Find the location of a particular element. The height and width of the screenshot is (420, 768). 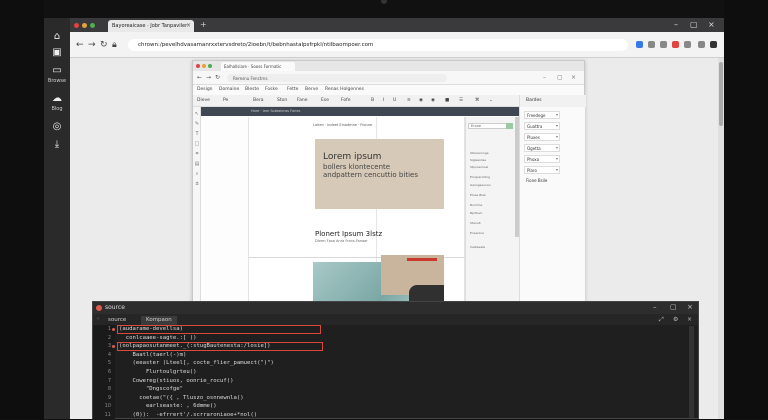

options-dropdown: Phoxa ▾ is located at coordinates (542, 159).